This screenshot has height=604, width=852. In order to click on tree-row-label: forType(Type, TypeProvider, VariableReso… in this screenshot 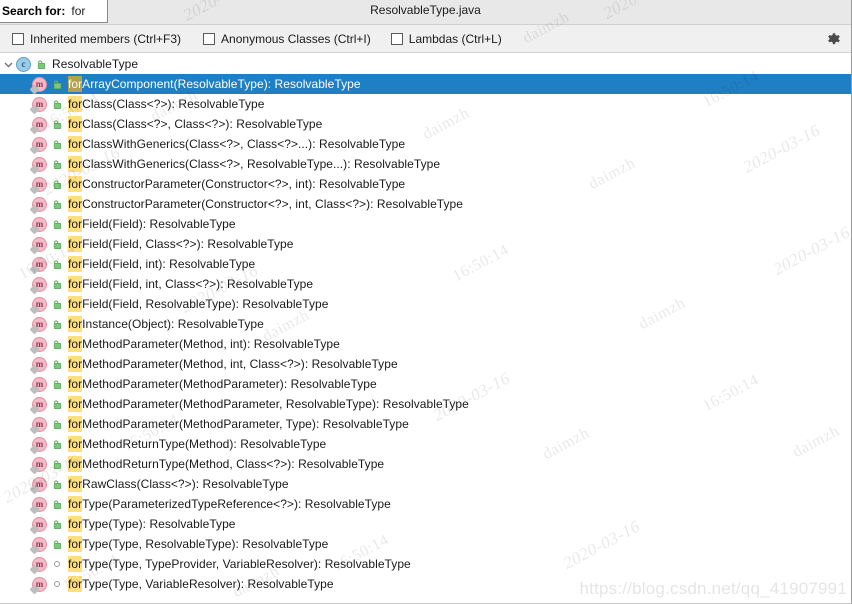, I will do `click(239, 564)`.